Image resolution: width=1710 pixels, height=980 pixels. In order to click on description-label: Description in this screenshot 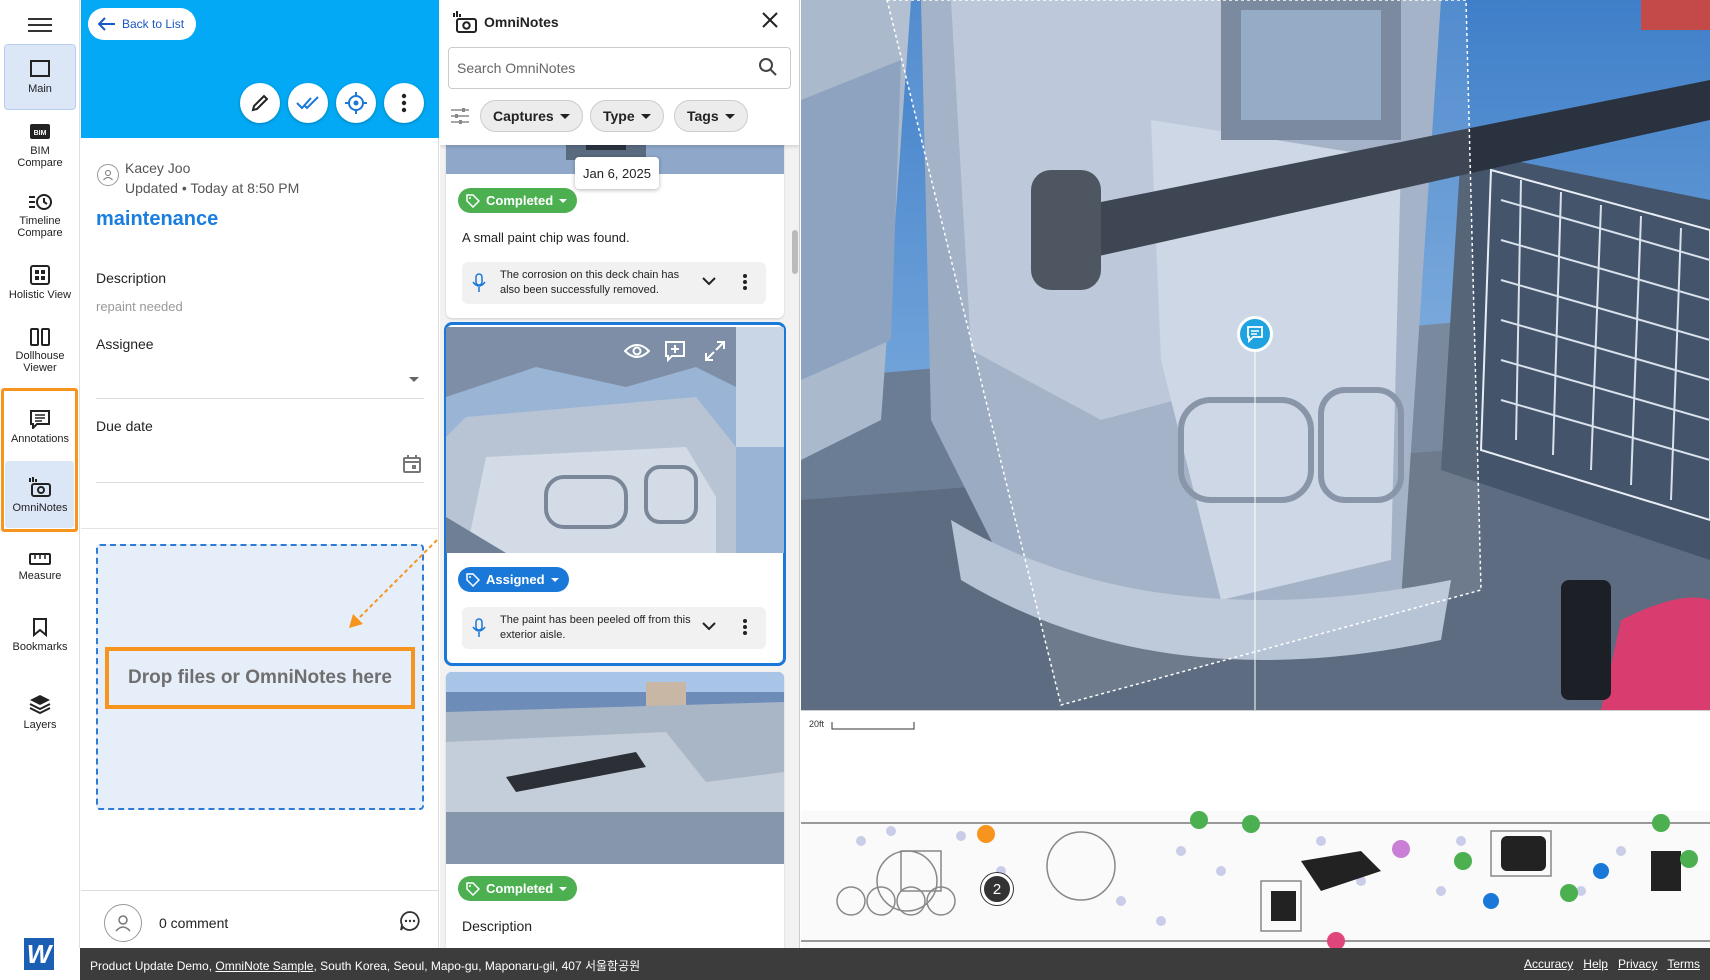, I will do `click(131, 278)`.